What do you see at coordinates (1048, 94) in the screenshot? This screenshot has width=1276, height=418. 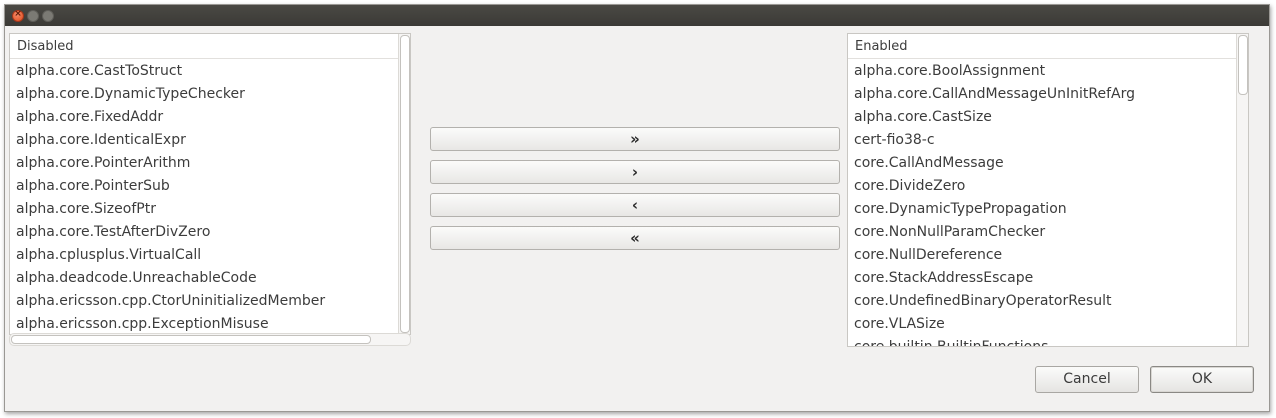 I see `list-item: alpha.core.CallAndMessageUnInitRefArg` at bounding box center [1048, 94].